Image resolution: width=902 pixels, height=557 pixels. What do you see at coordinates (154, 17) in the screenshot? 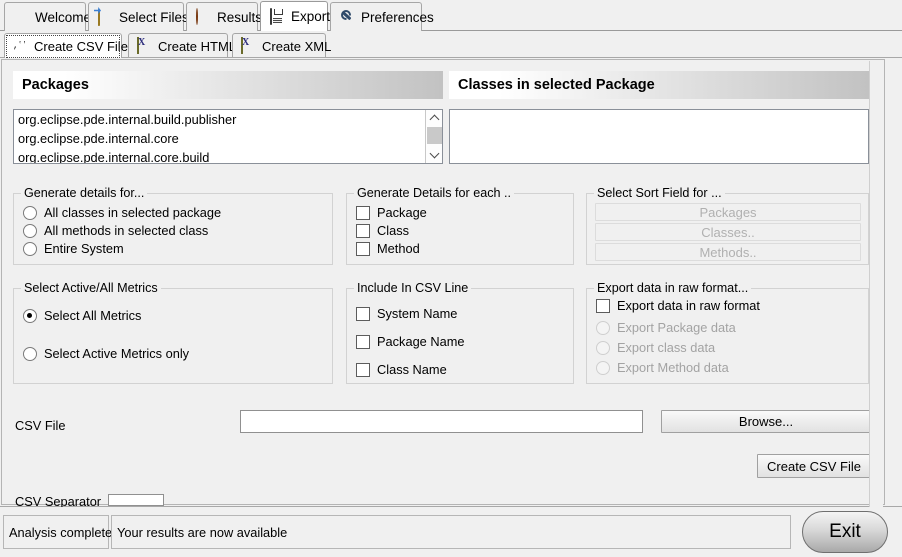
I see `tab-select-files-label: Select Files` at bounding box center [154, 17].